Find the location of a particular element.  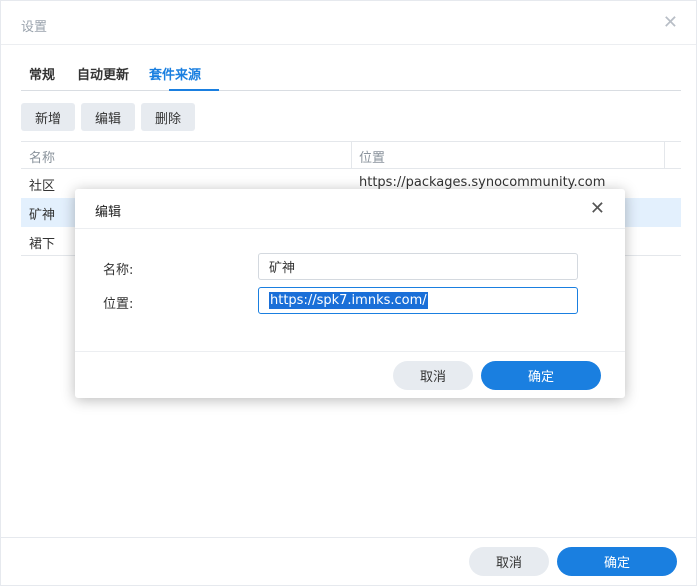

location-label: 位置: is located at coordinates (118, 304).